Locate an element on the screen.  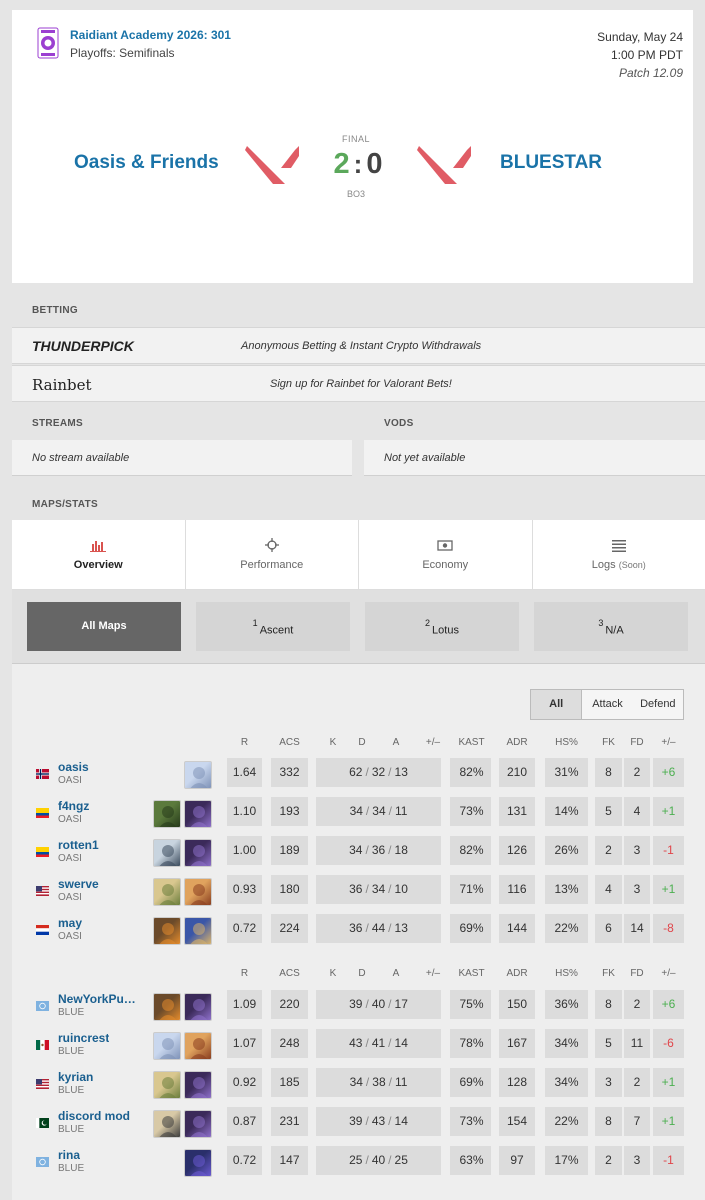
stat-fd: 11 is located at coordinates (637, 1043).